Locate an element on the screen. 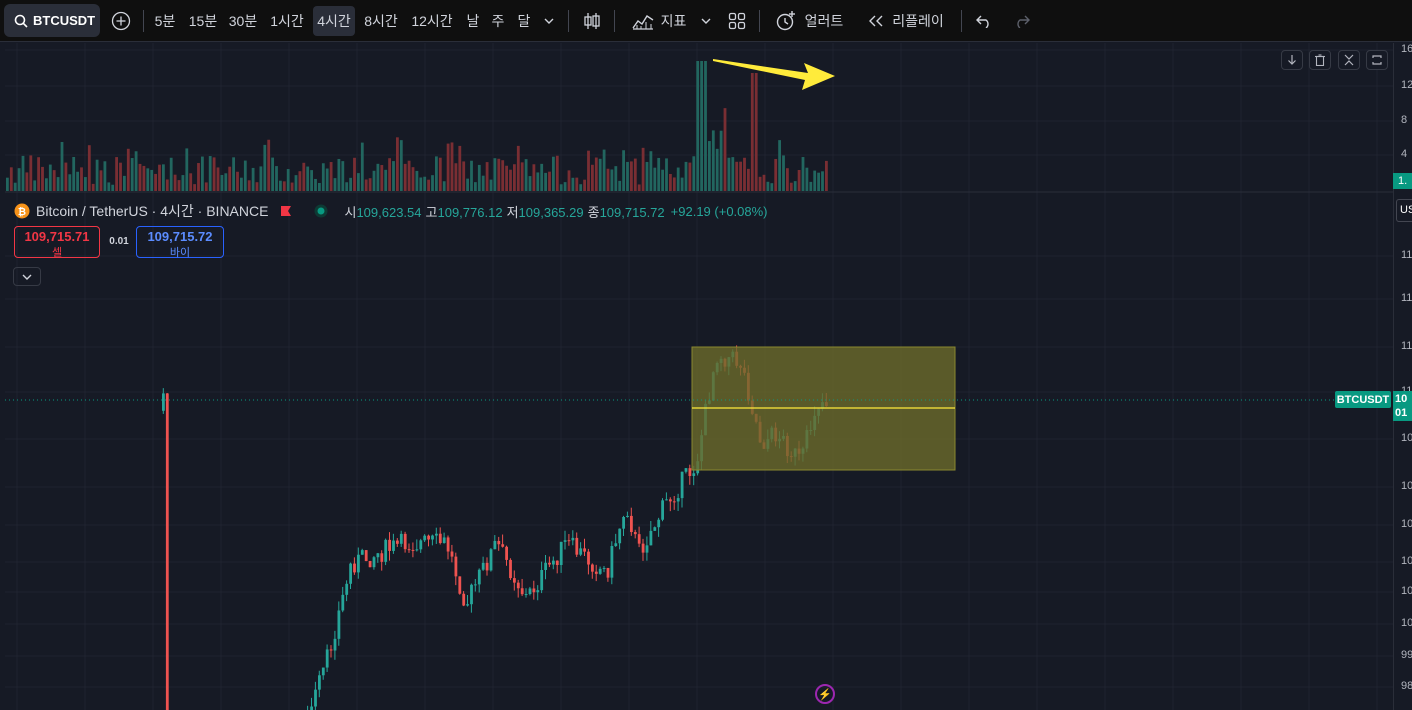 The width and height of the screenshot is (1412, 710). live-dot-icon is located at coordinates (321, 211).